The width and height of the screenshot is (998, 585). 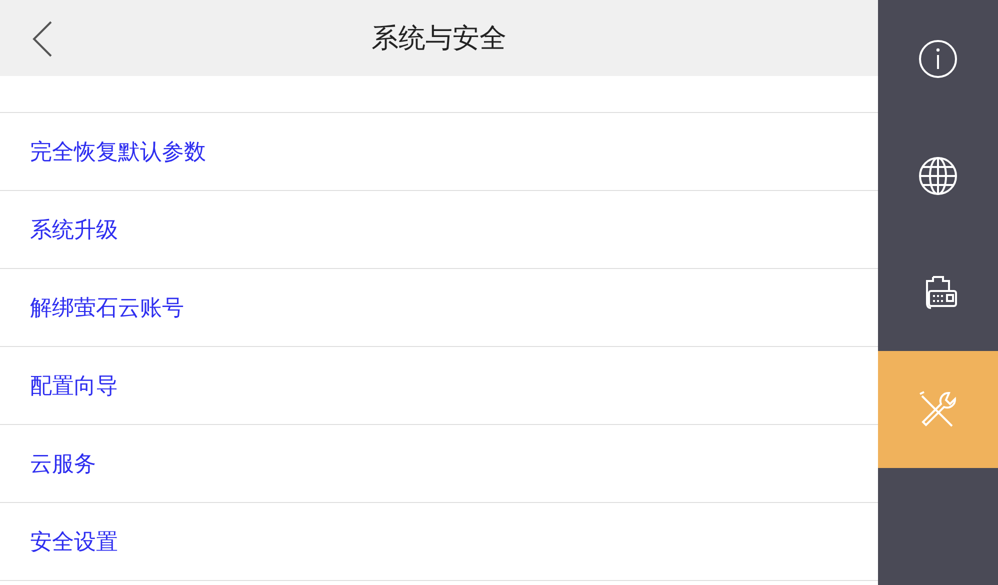 I want to click on menu-item: 完全恢复默认参数, so click(x=439, y=152).